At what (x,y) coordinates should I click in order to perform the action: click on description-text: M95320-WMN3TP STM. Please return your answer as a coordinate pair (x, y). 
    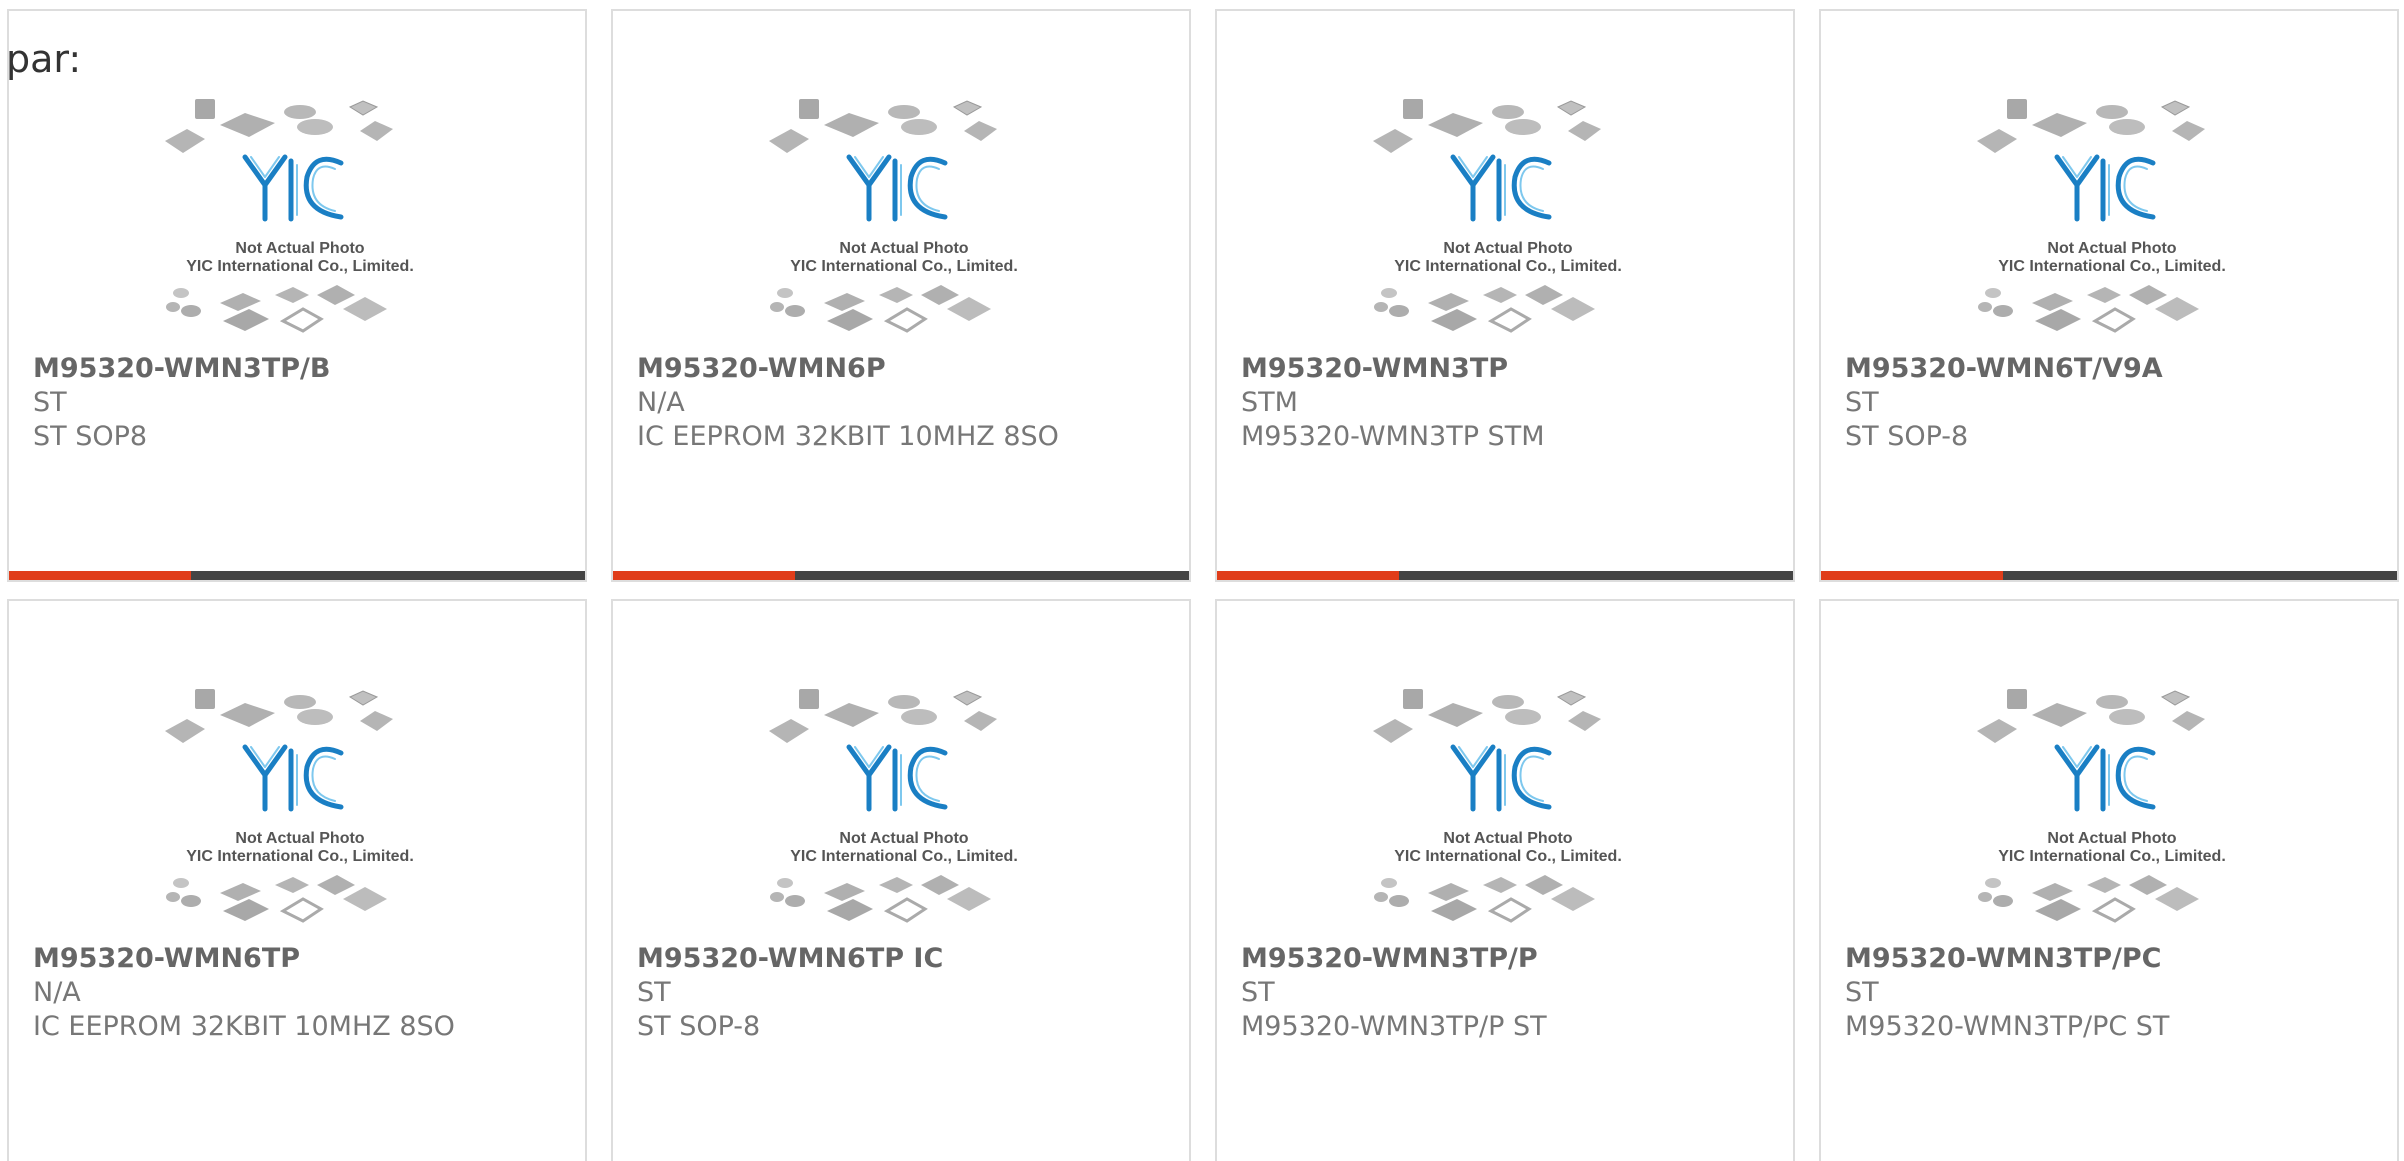
    Looking at the image, I should click on (1393, 436).